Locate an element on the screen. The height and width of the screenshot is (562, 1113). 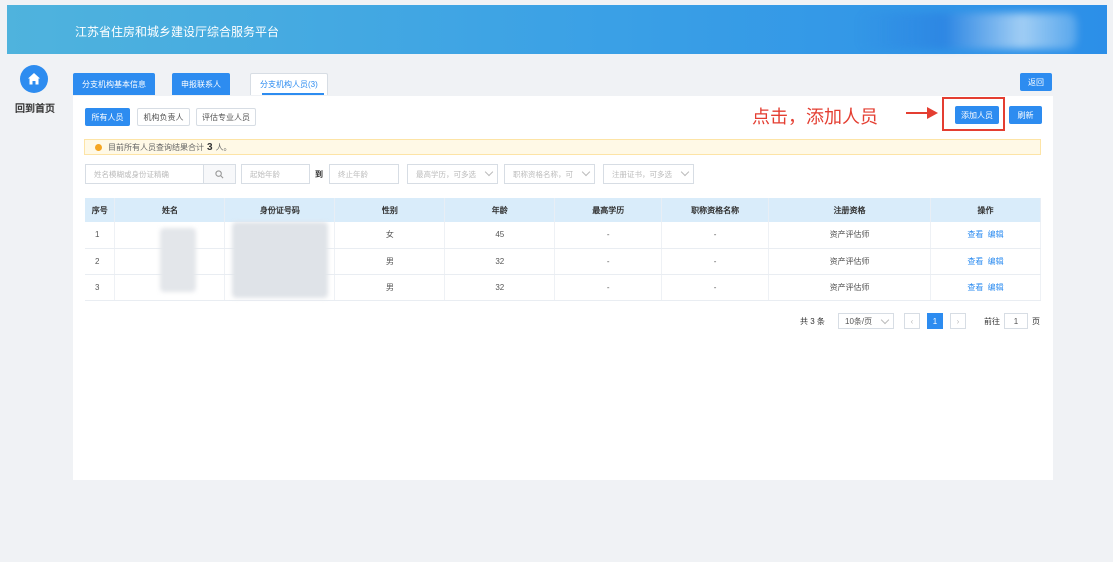
top-header: 江苏省住房和城乡建设厅综合服务平台 is located at coordinates (557, 29).